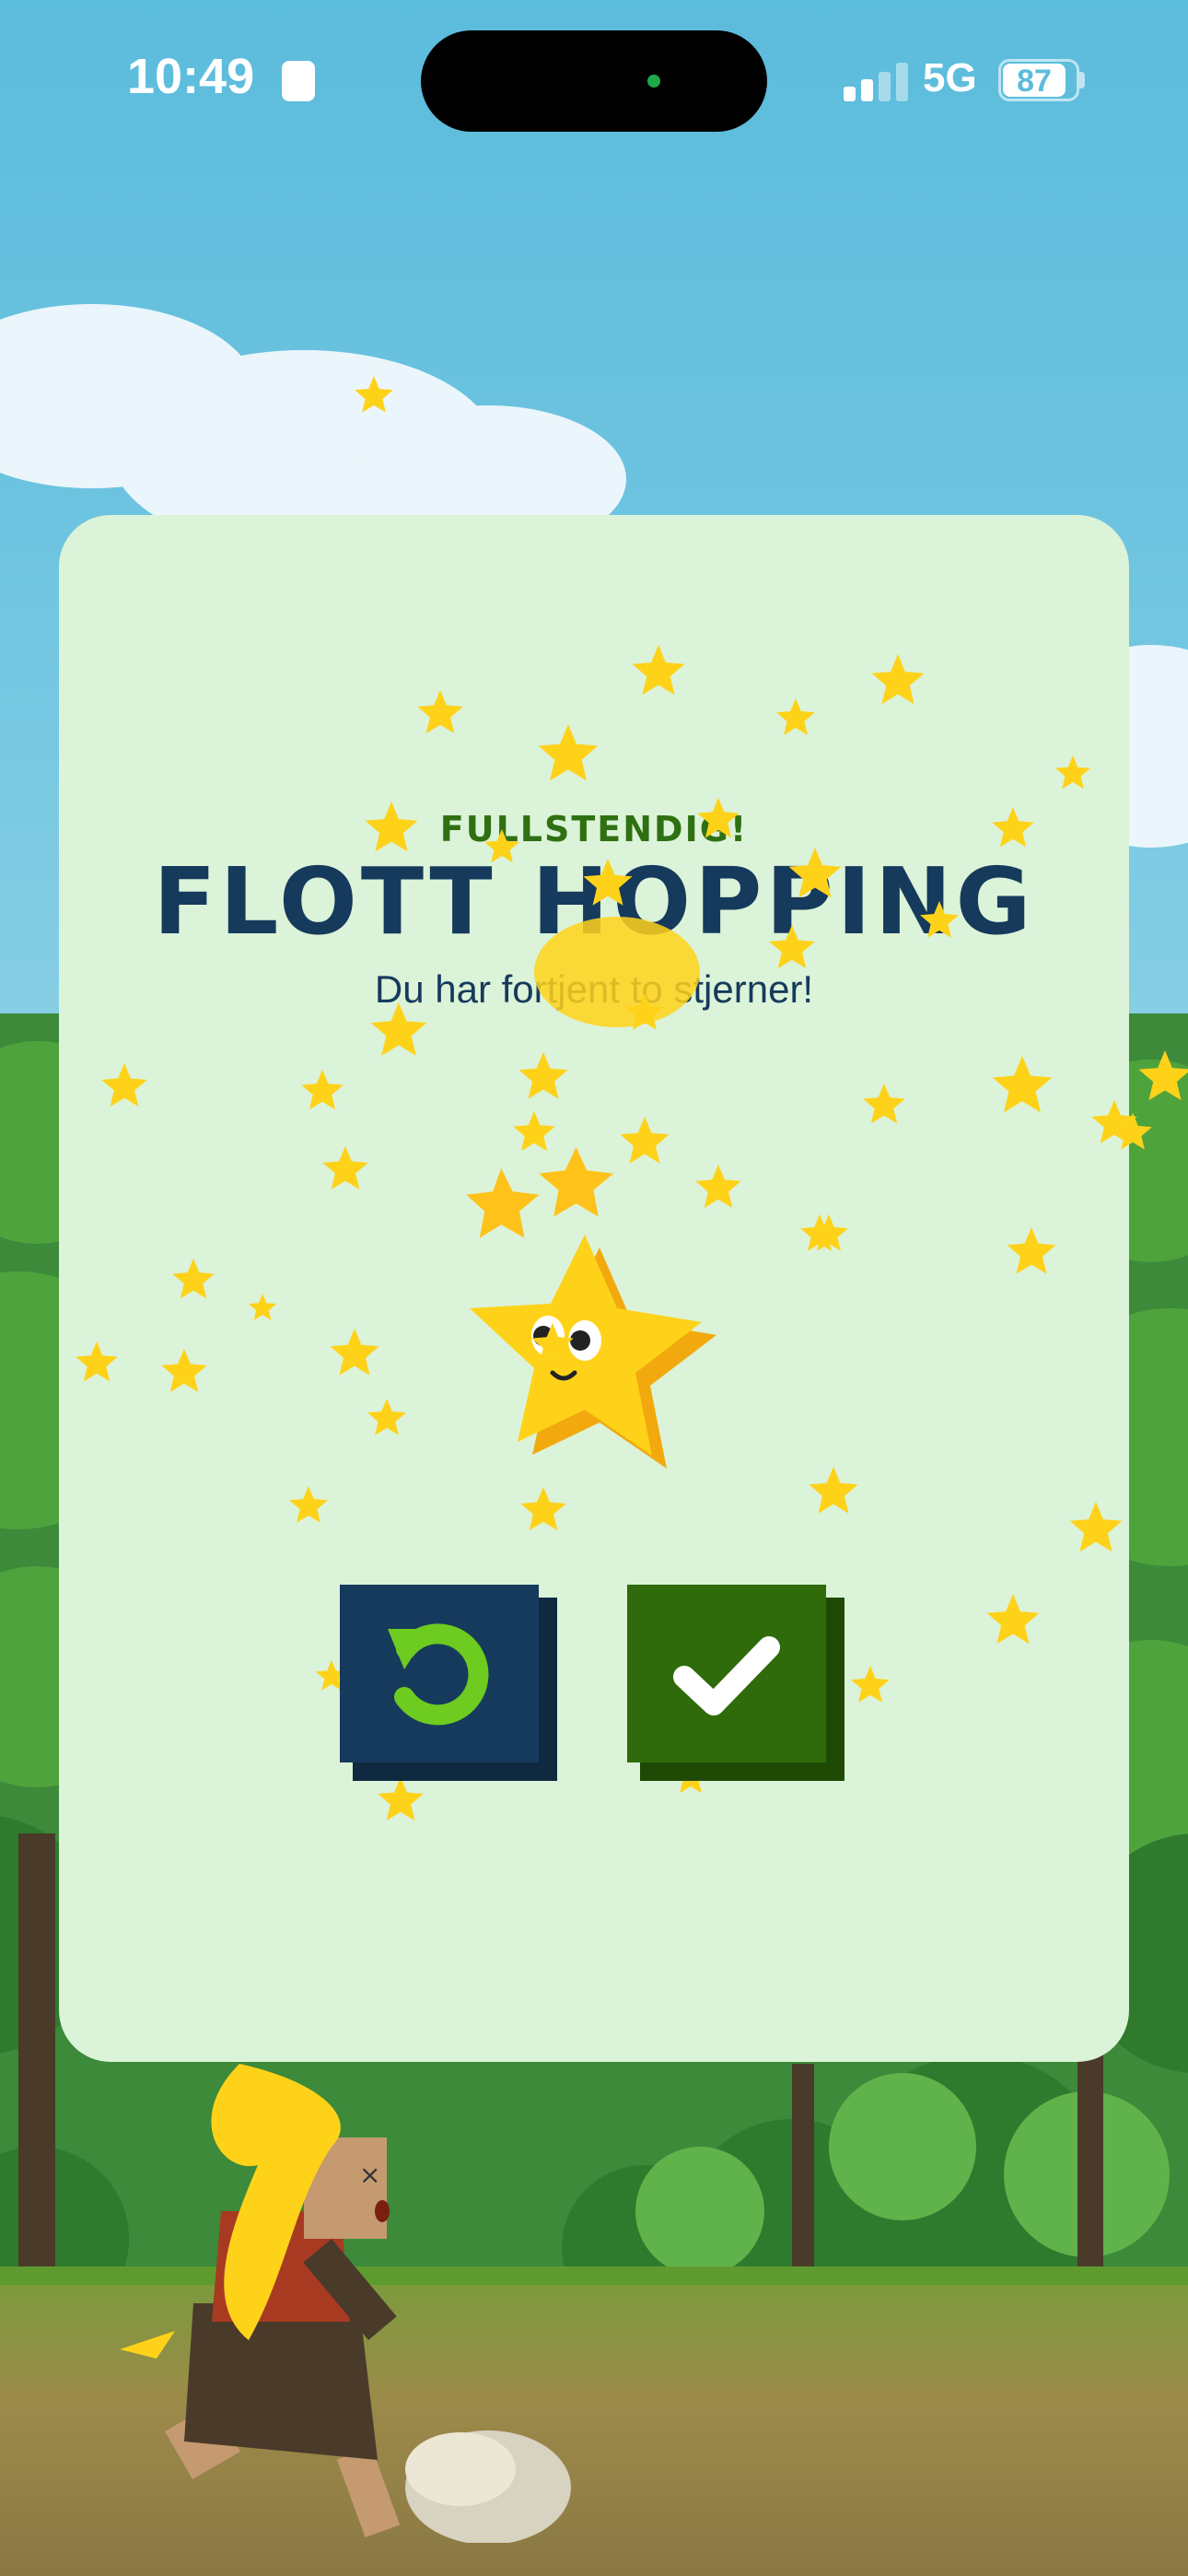 The width and height of the screenshot is (1188, 2576). I want to click on checkmark-icon, so click(726, 1675).